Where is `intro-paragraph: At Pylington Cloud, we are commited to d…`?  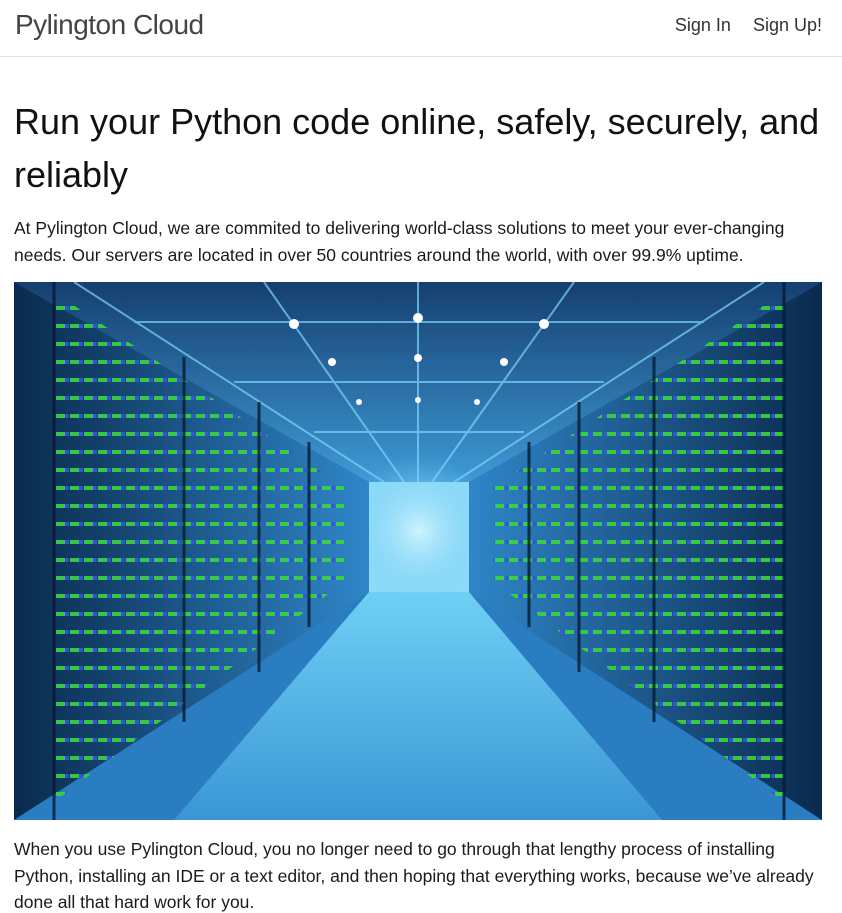 intro-paragraph: At Pylington Cloud, we are commited to d… is located at coordinates (399, 241).